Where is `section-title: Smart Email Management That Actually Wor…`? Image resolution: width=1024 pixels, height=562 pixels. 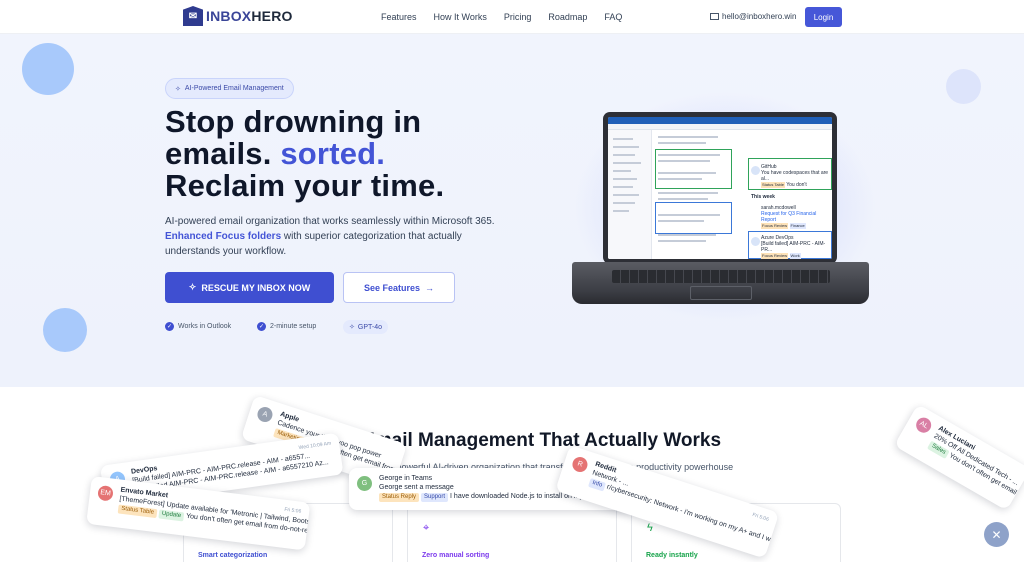 section-title: Smart Email Management That Actually Wor… is located at coordinates (512, 440).